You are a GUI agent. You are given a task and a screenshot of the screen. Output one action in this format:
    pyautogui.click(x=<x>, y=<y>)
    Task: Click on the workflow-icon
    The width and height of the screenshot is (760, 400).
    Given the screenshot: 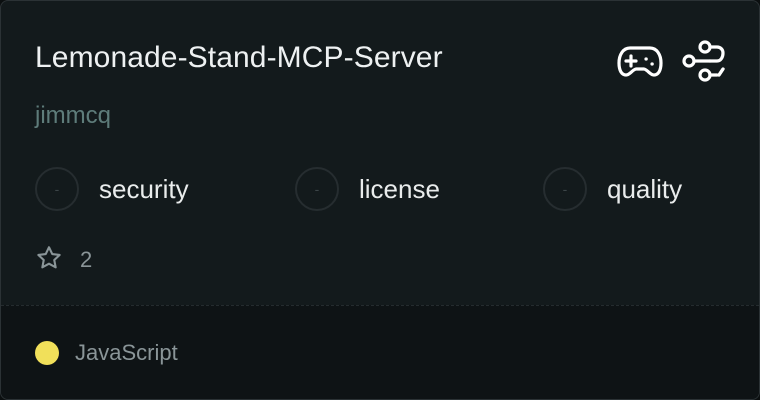 What is the action you would take?
    pyautogui.click(x=704, y=61)
    